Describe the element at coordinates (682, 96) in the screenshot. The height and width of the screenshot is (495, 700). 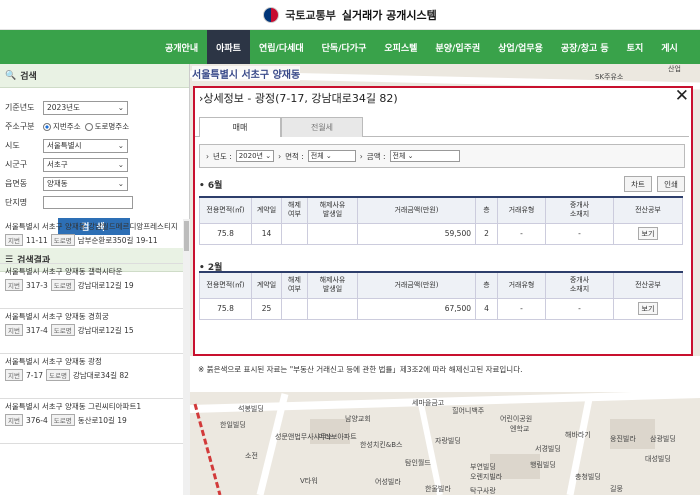
I see `close-icon: ✕` at that location.